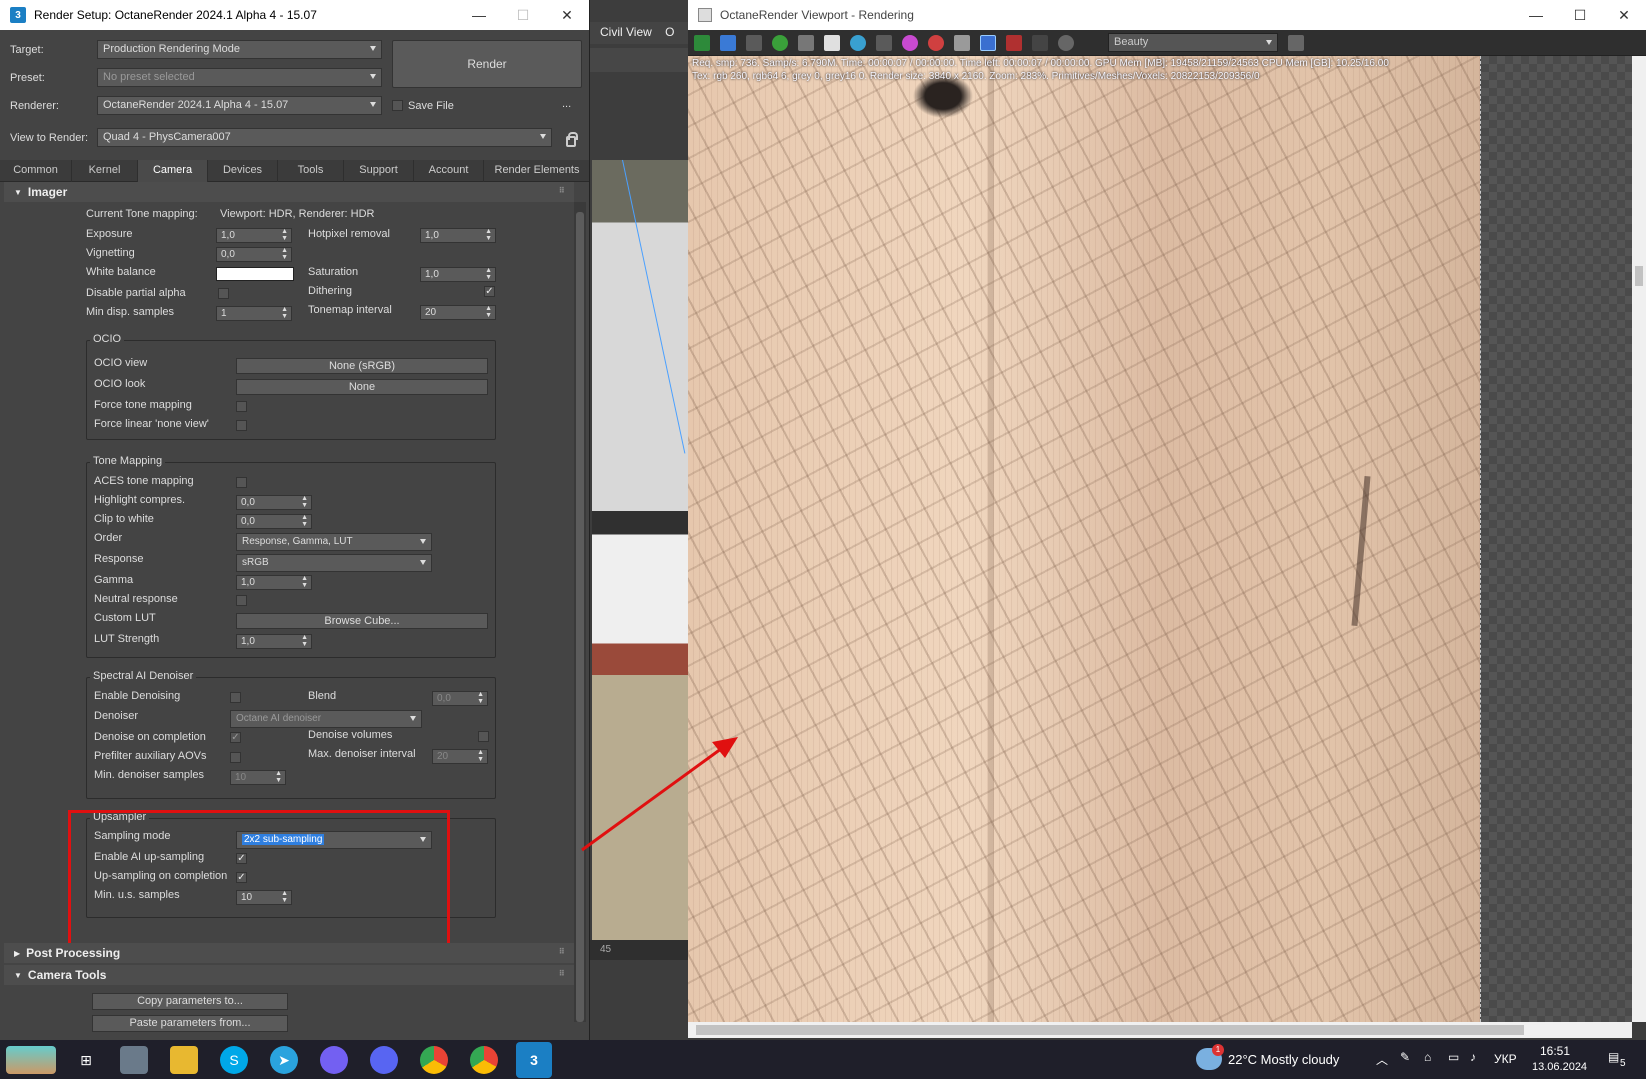 This screenshot has width=1646, height=1079. What do you see at coordinates (239, 77) in the screenshot?
I see `preset-dropdown: No preset selected` at bounding box center [239, 77].